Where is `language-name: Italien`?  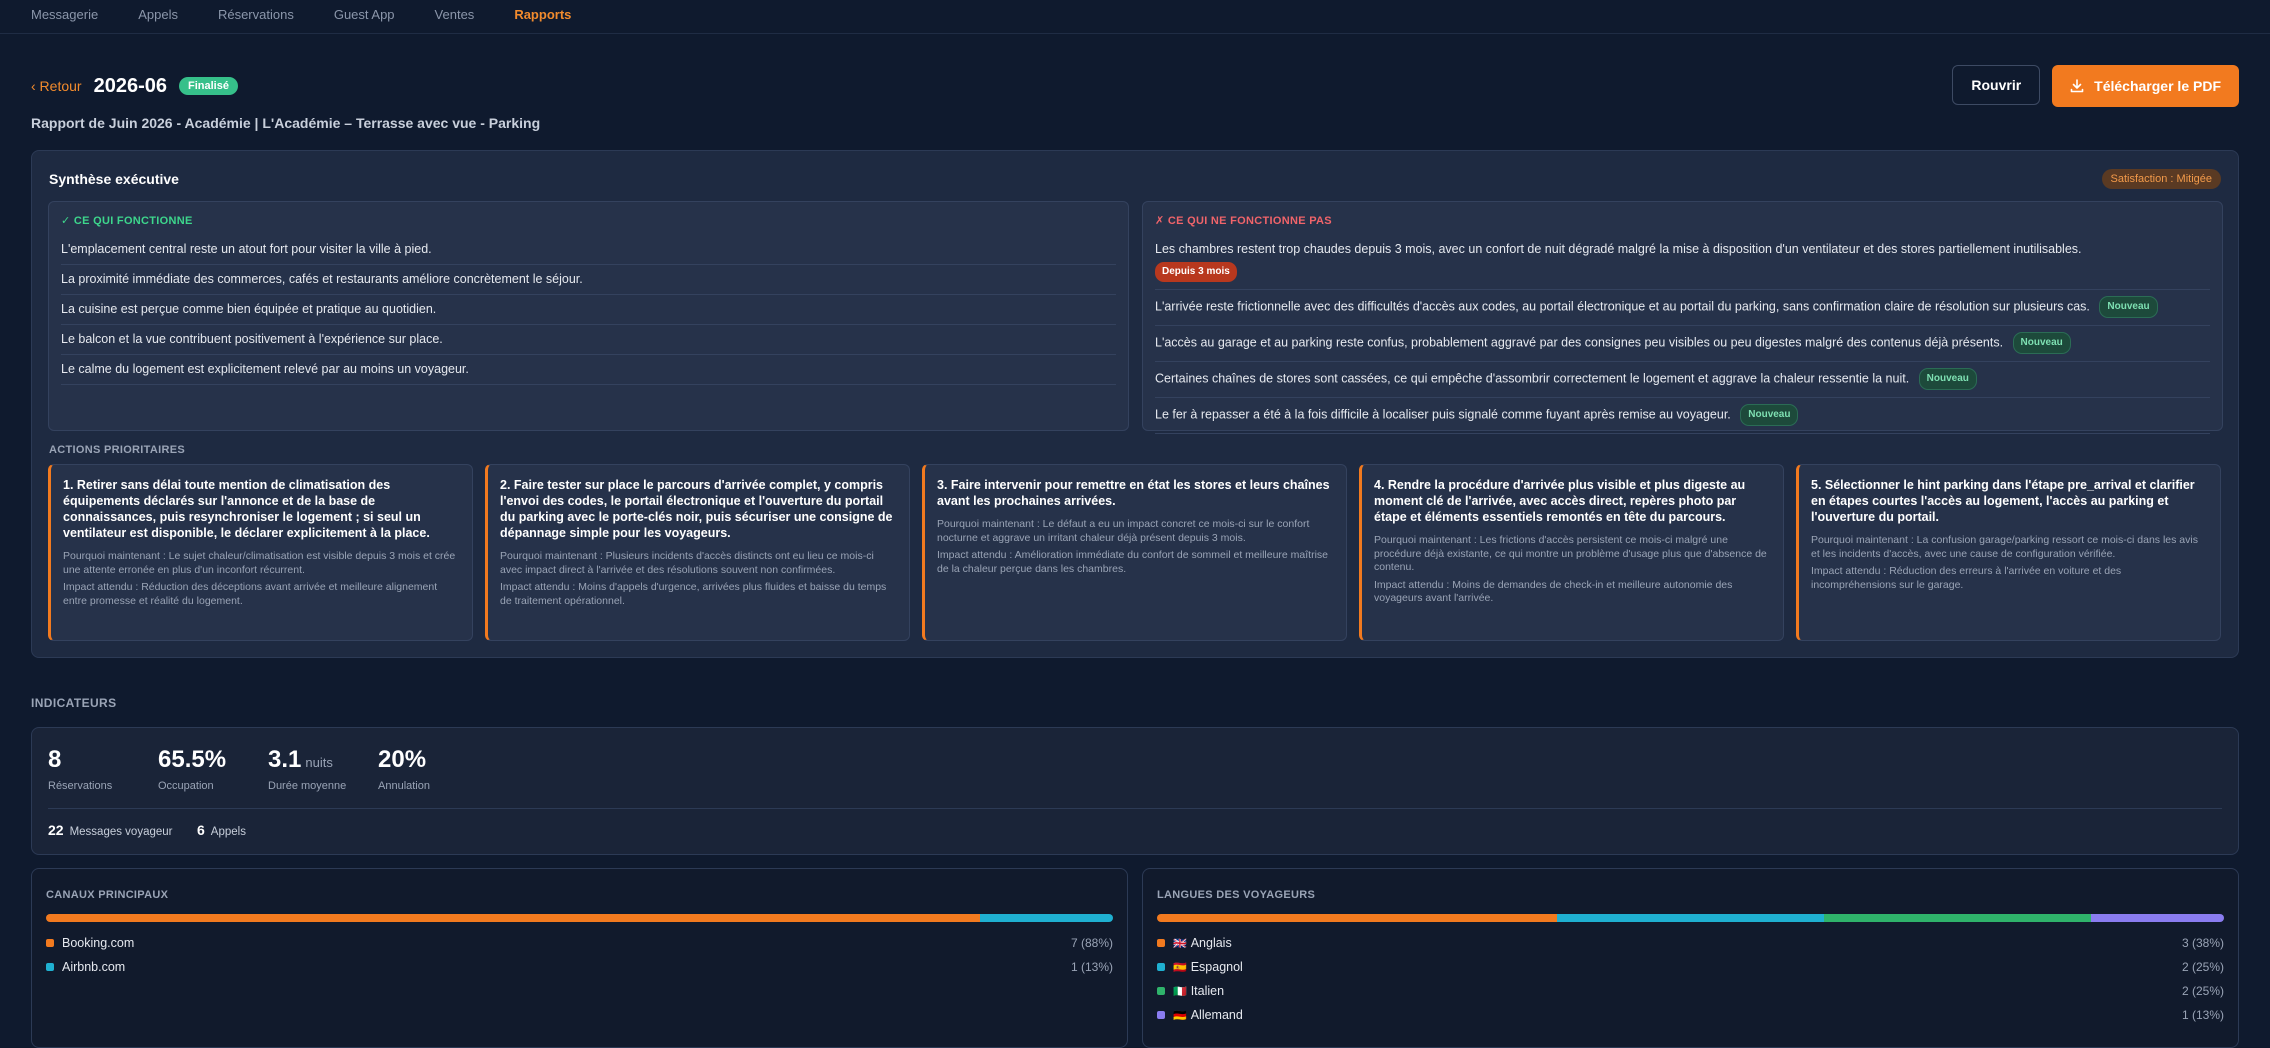 language-name: Italien is located at coordinates (1207, 991).